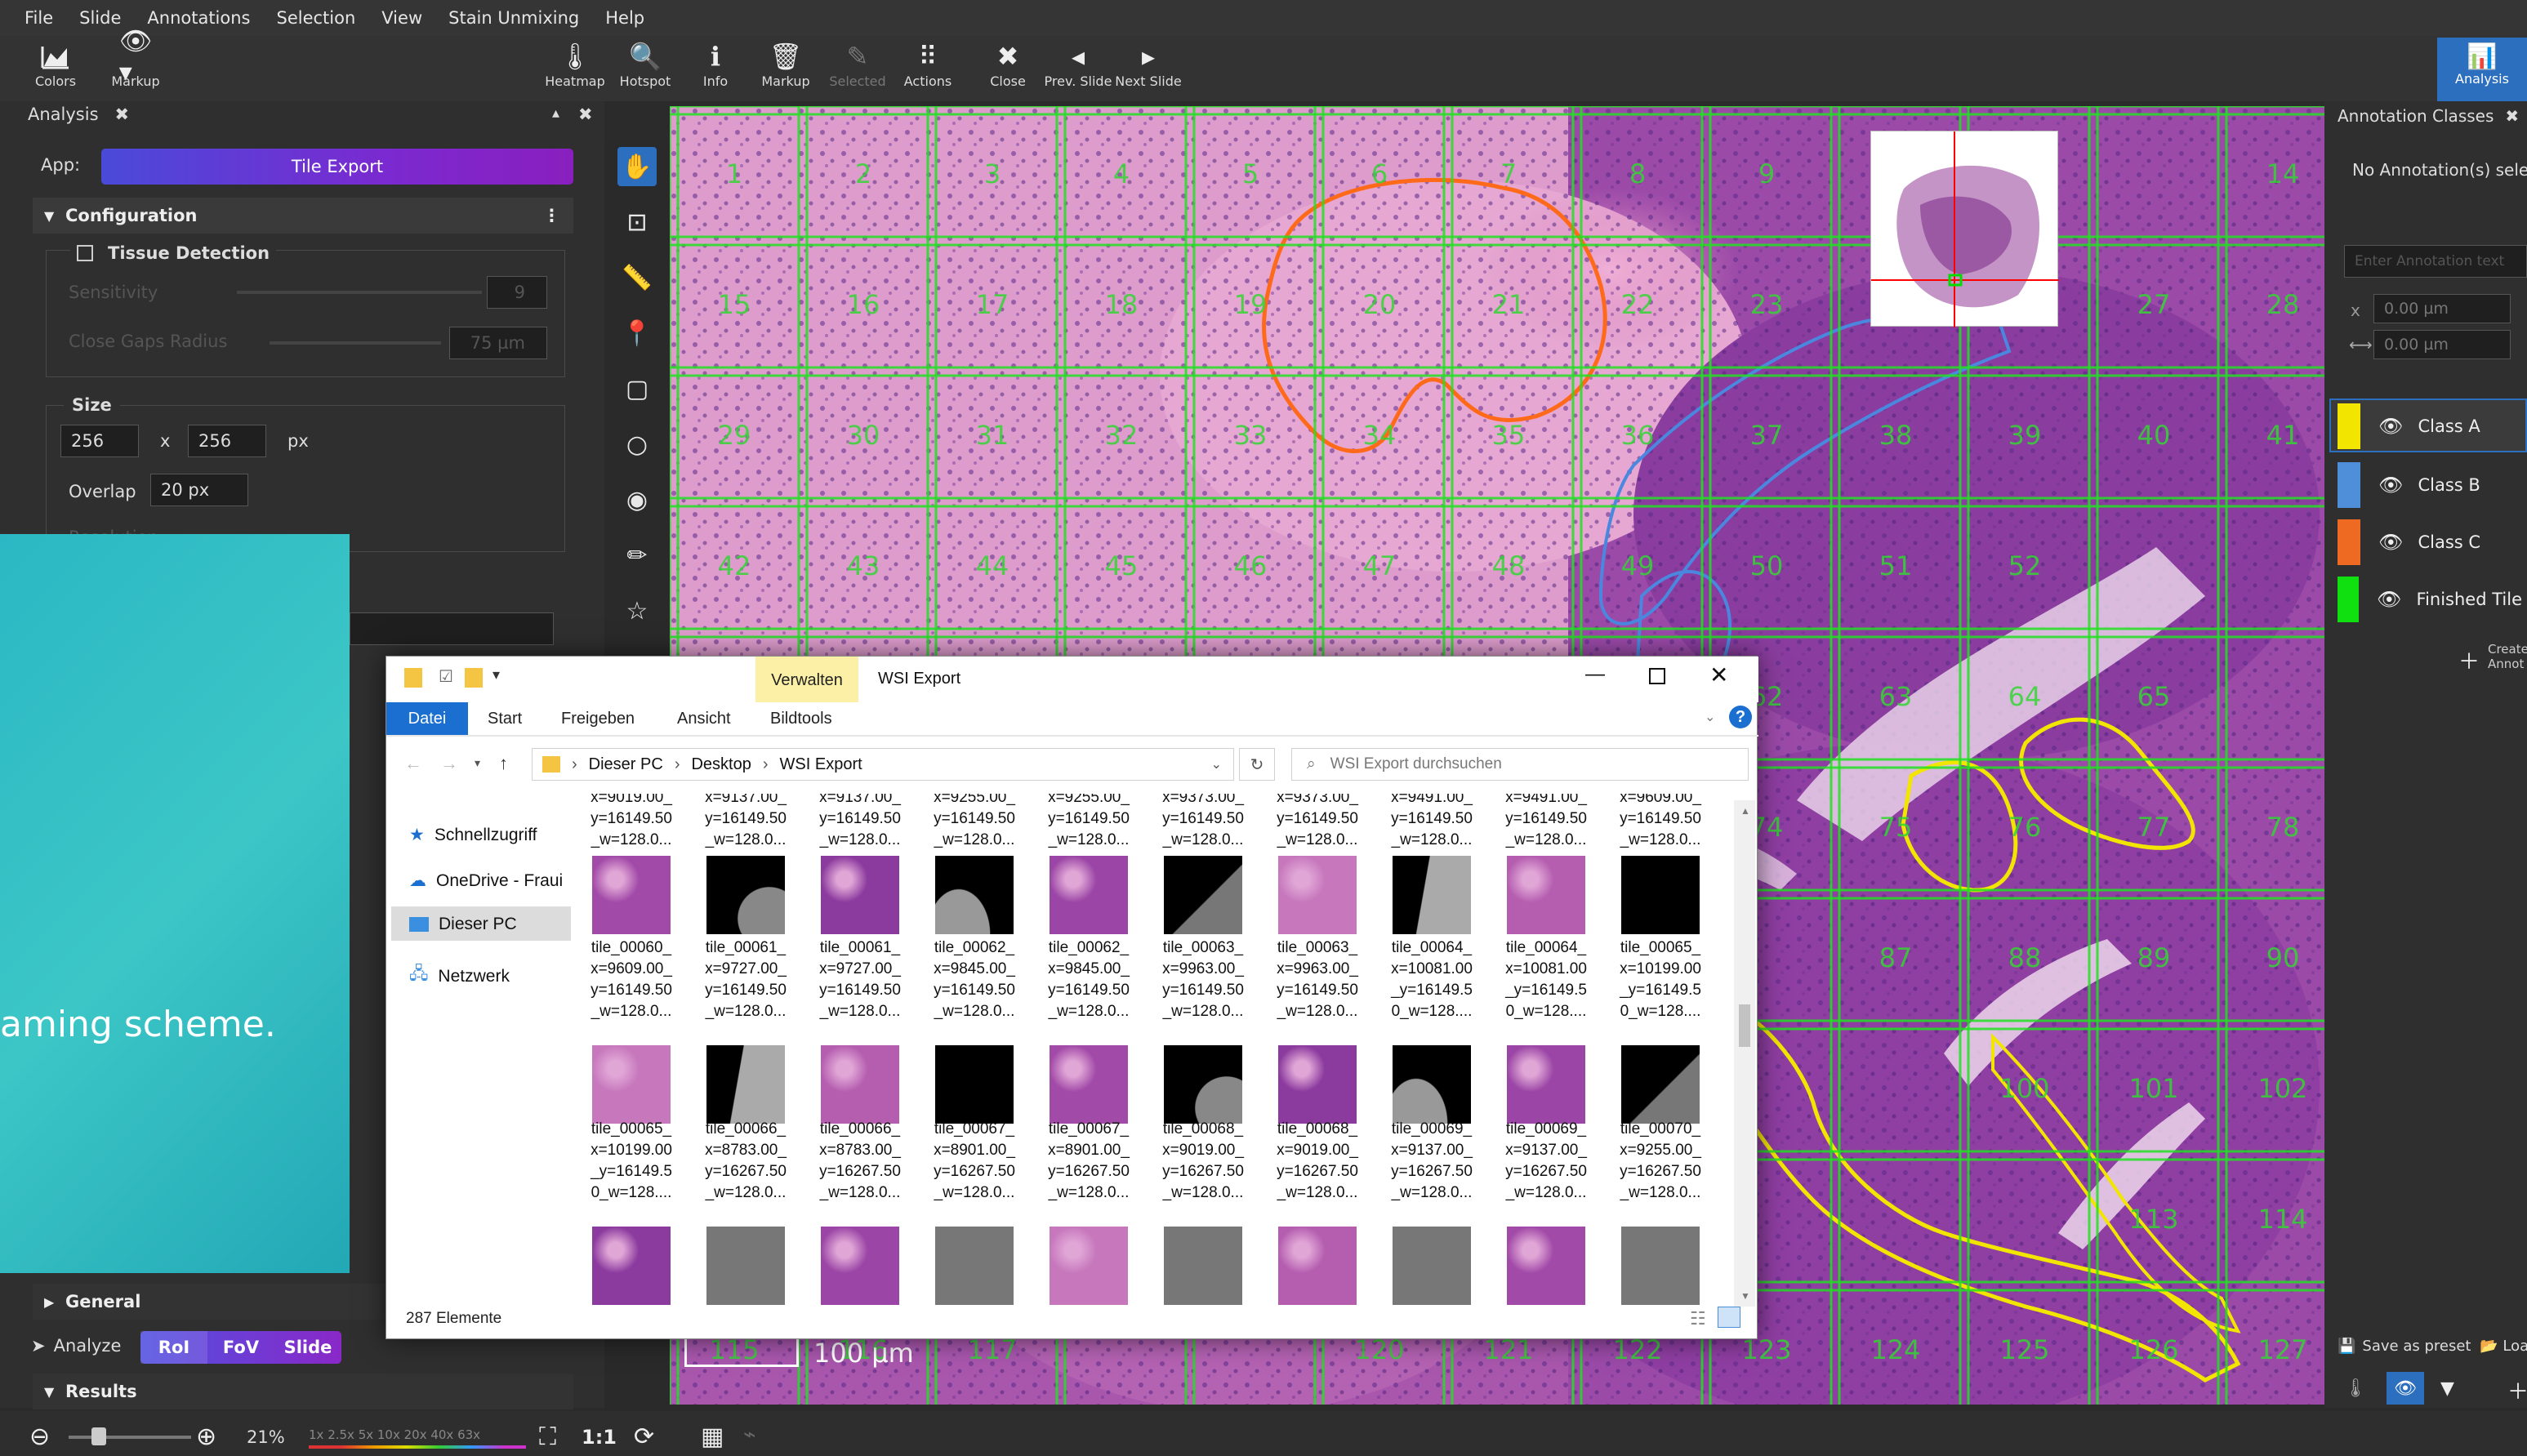 The width and height of the screenshot is (2527, 1456). What do you see at coordinates (801, 718) in the screenshot?
I see `tab-picture-tools: Bildtools` at bounding box center [801, 718].